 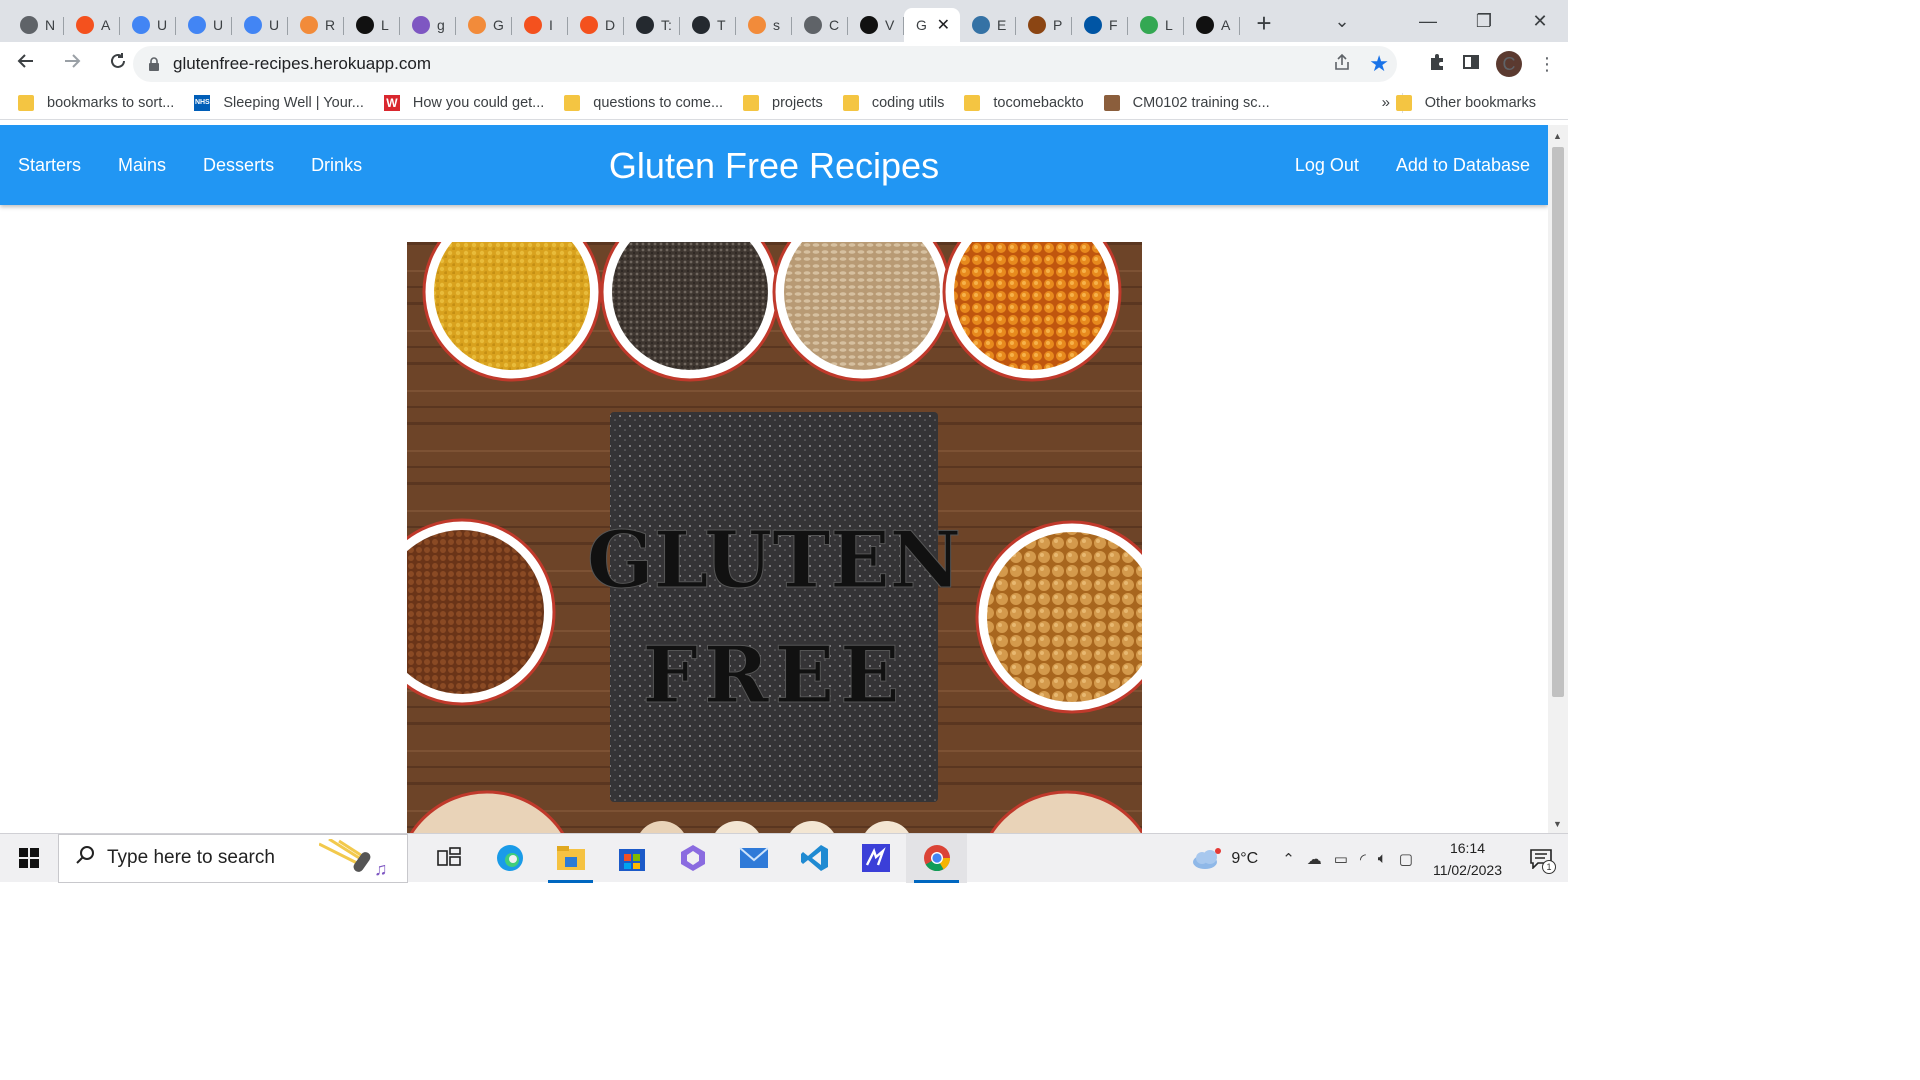 What do you see at coordinates (1471, 64) in the screenshot?
I see `side-panel-icon` at bounding box center [1471, 64].